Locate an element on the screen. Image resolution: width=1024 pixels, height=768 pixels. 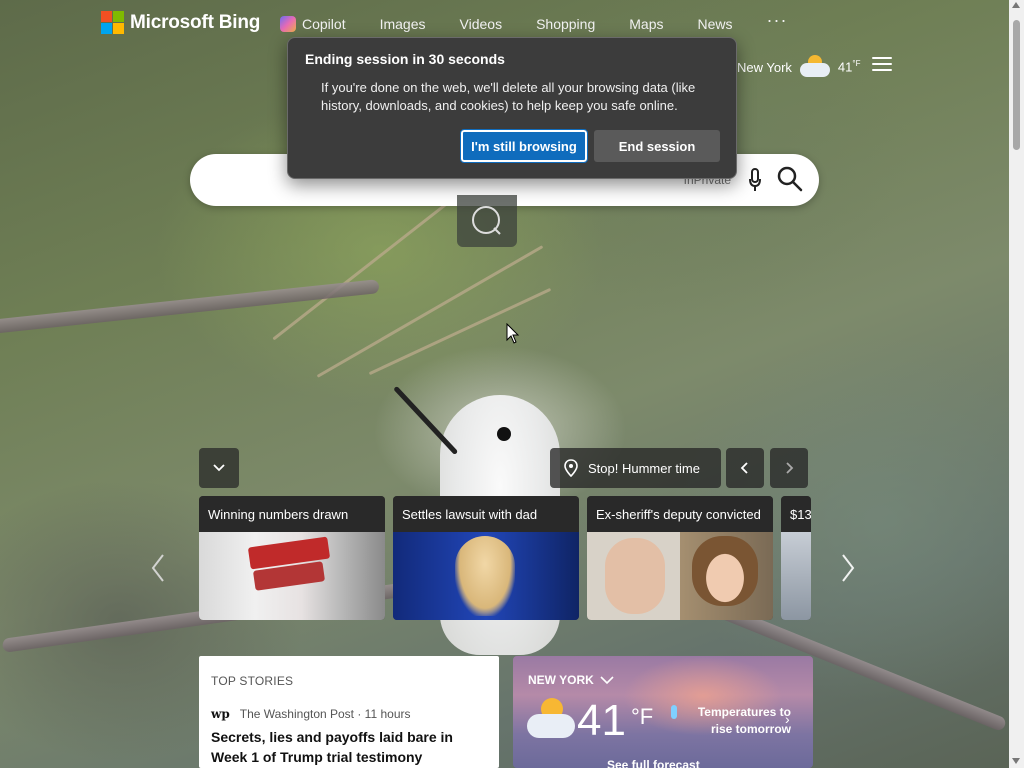
nav-images: Images is located at coordinates (403, 24).